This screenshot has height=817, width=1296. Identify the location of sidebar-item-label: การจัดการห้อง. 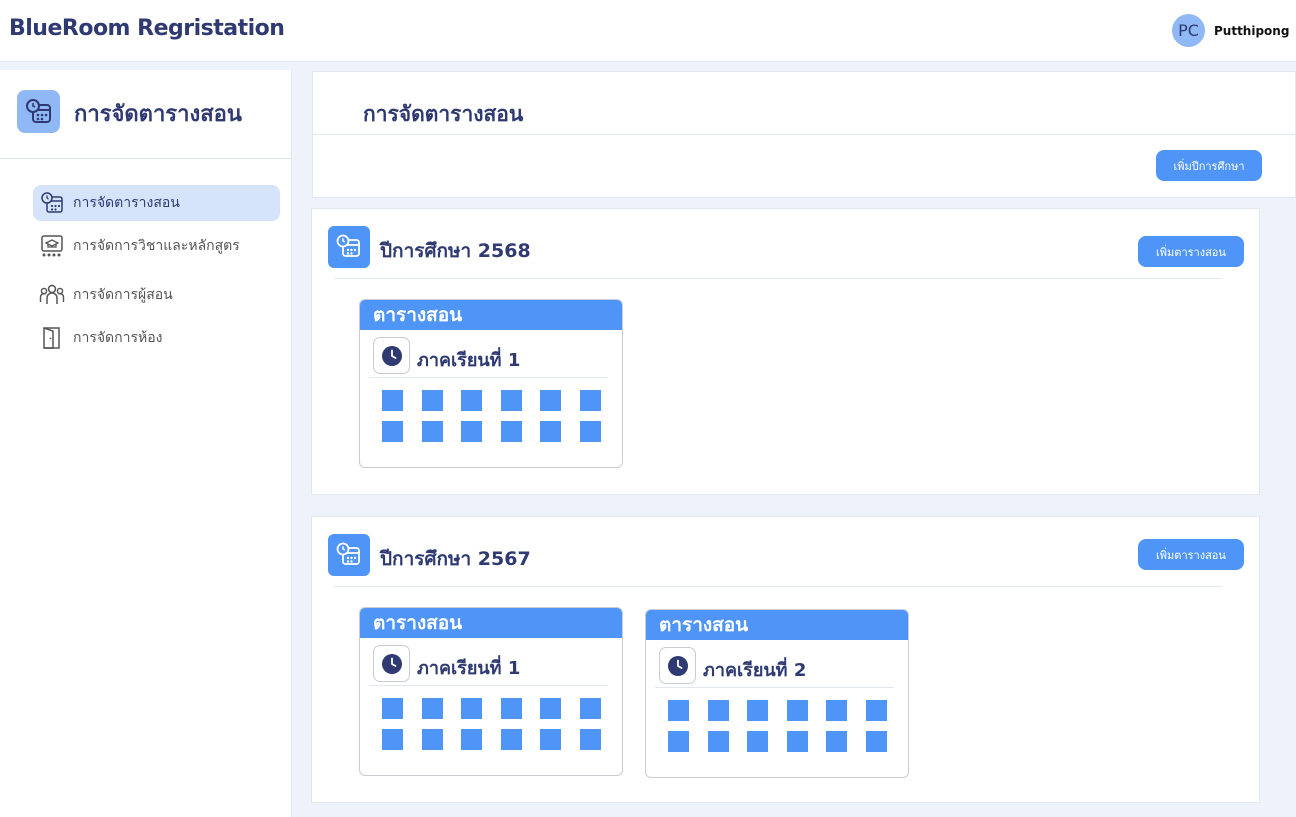
(118, 338).